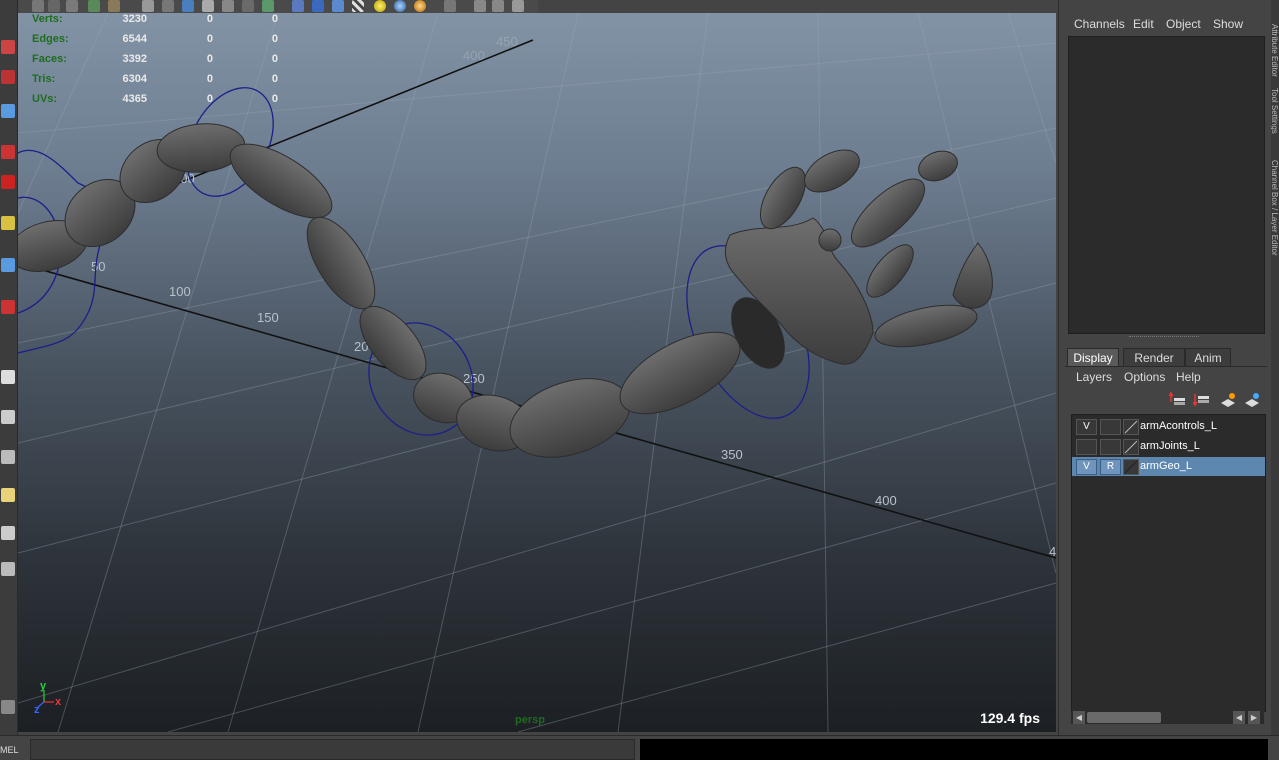 The image size is (1279, 760). Describe the element at coordinates (8, 307) in the screenshot. I see `last-tool-icon` at that location.